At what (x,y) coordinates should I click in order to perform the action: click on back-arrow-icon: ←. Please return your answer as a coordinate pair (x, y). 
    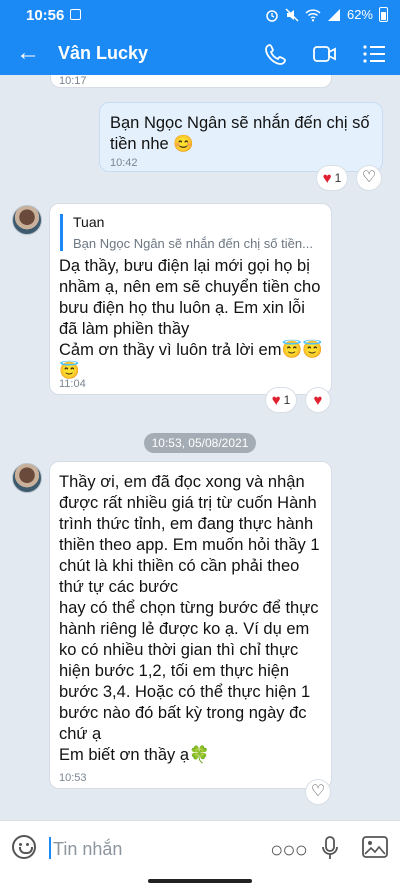
    Looking at the image, I should click on (28, 53).